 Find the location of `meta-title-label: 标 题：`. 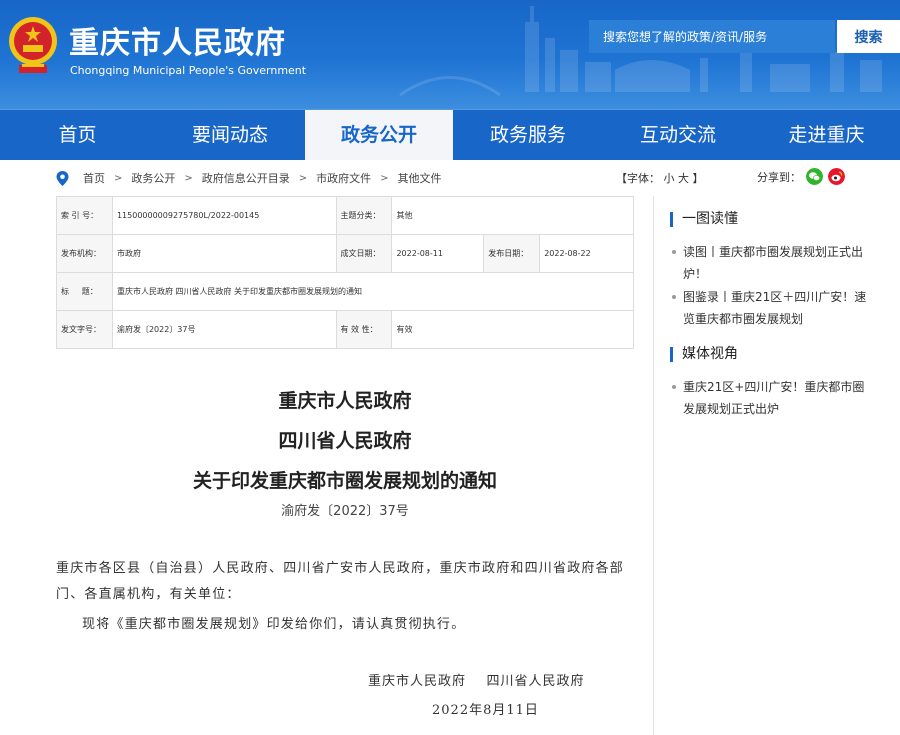

meta-title-label: 标 题： is located at coordinates (84, 291).